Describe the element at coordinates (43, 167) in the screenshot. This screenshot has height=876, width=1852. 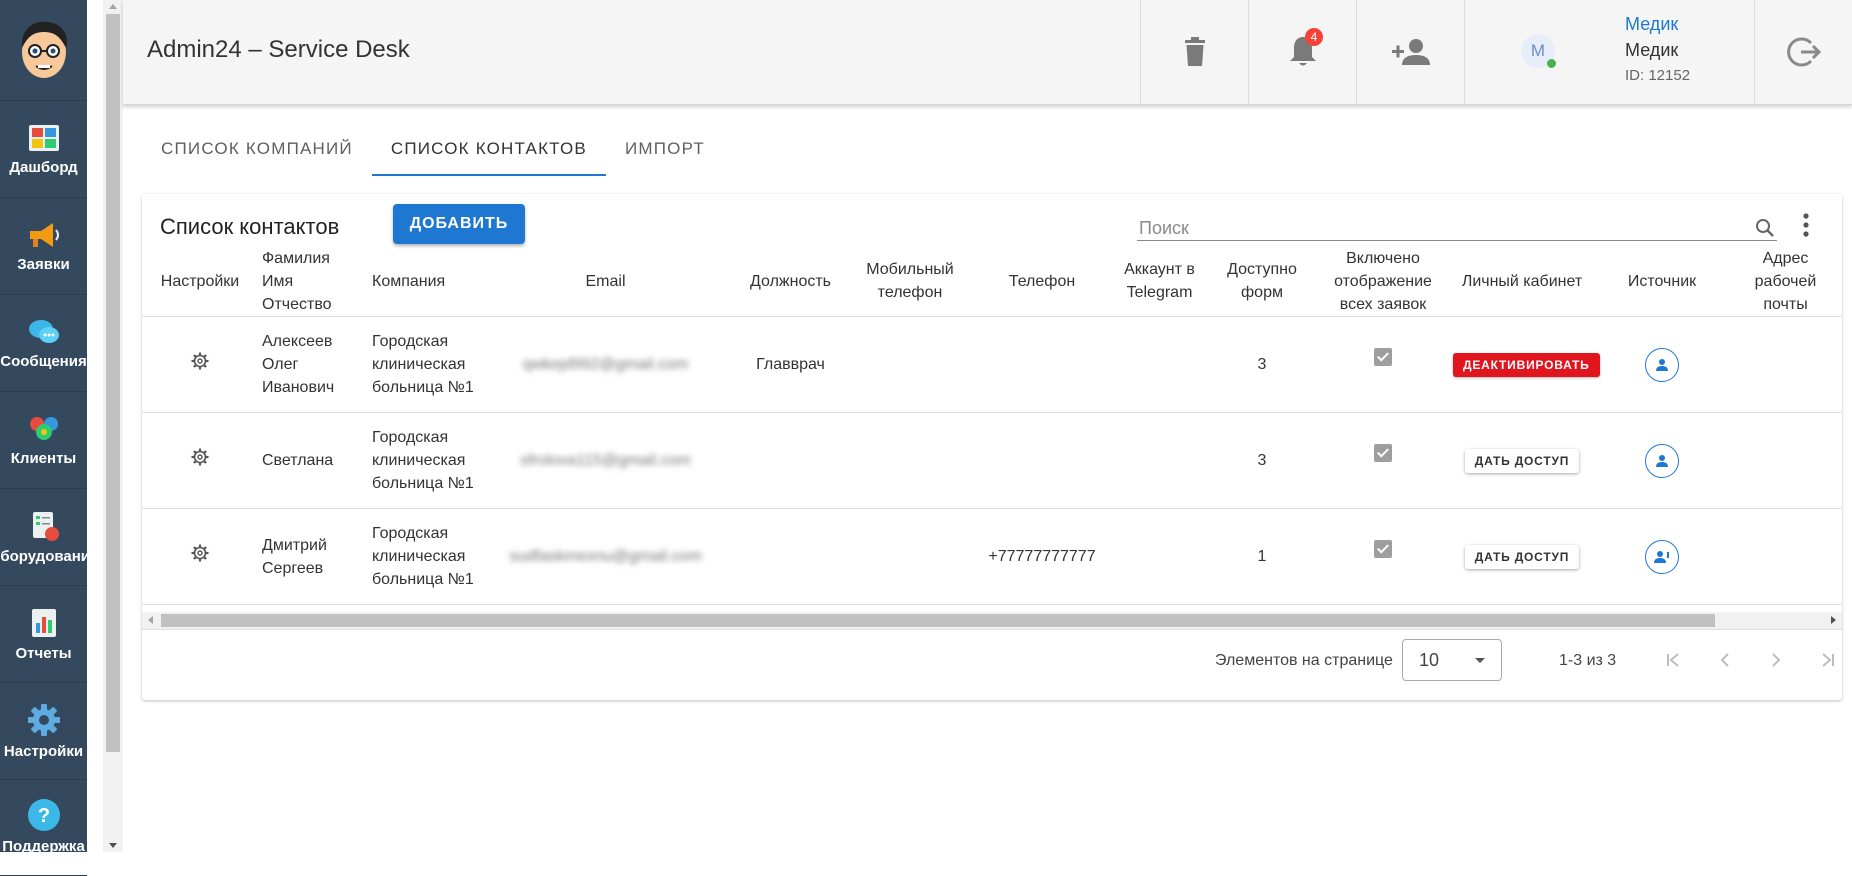
I see `sidebar-item-label: Дашборд` at that location.